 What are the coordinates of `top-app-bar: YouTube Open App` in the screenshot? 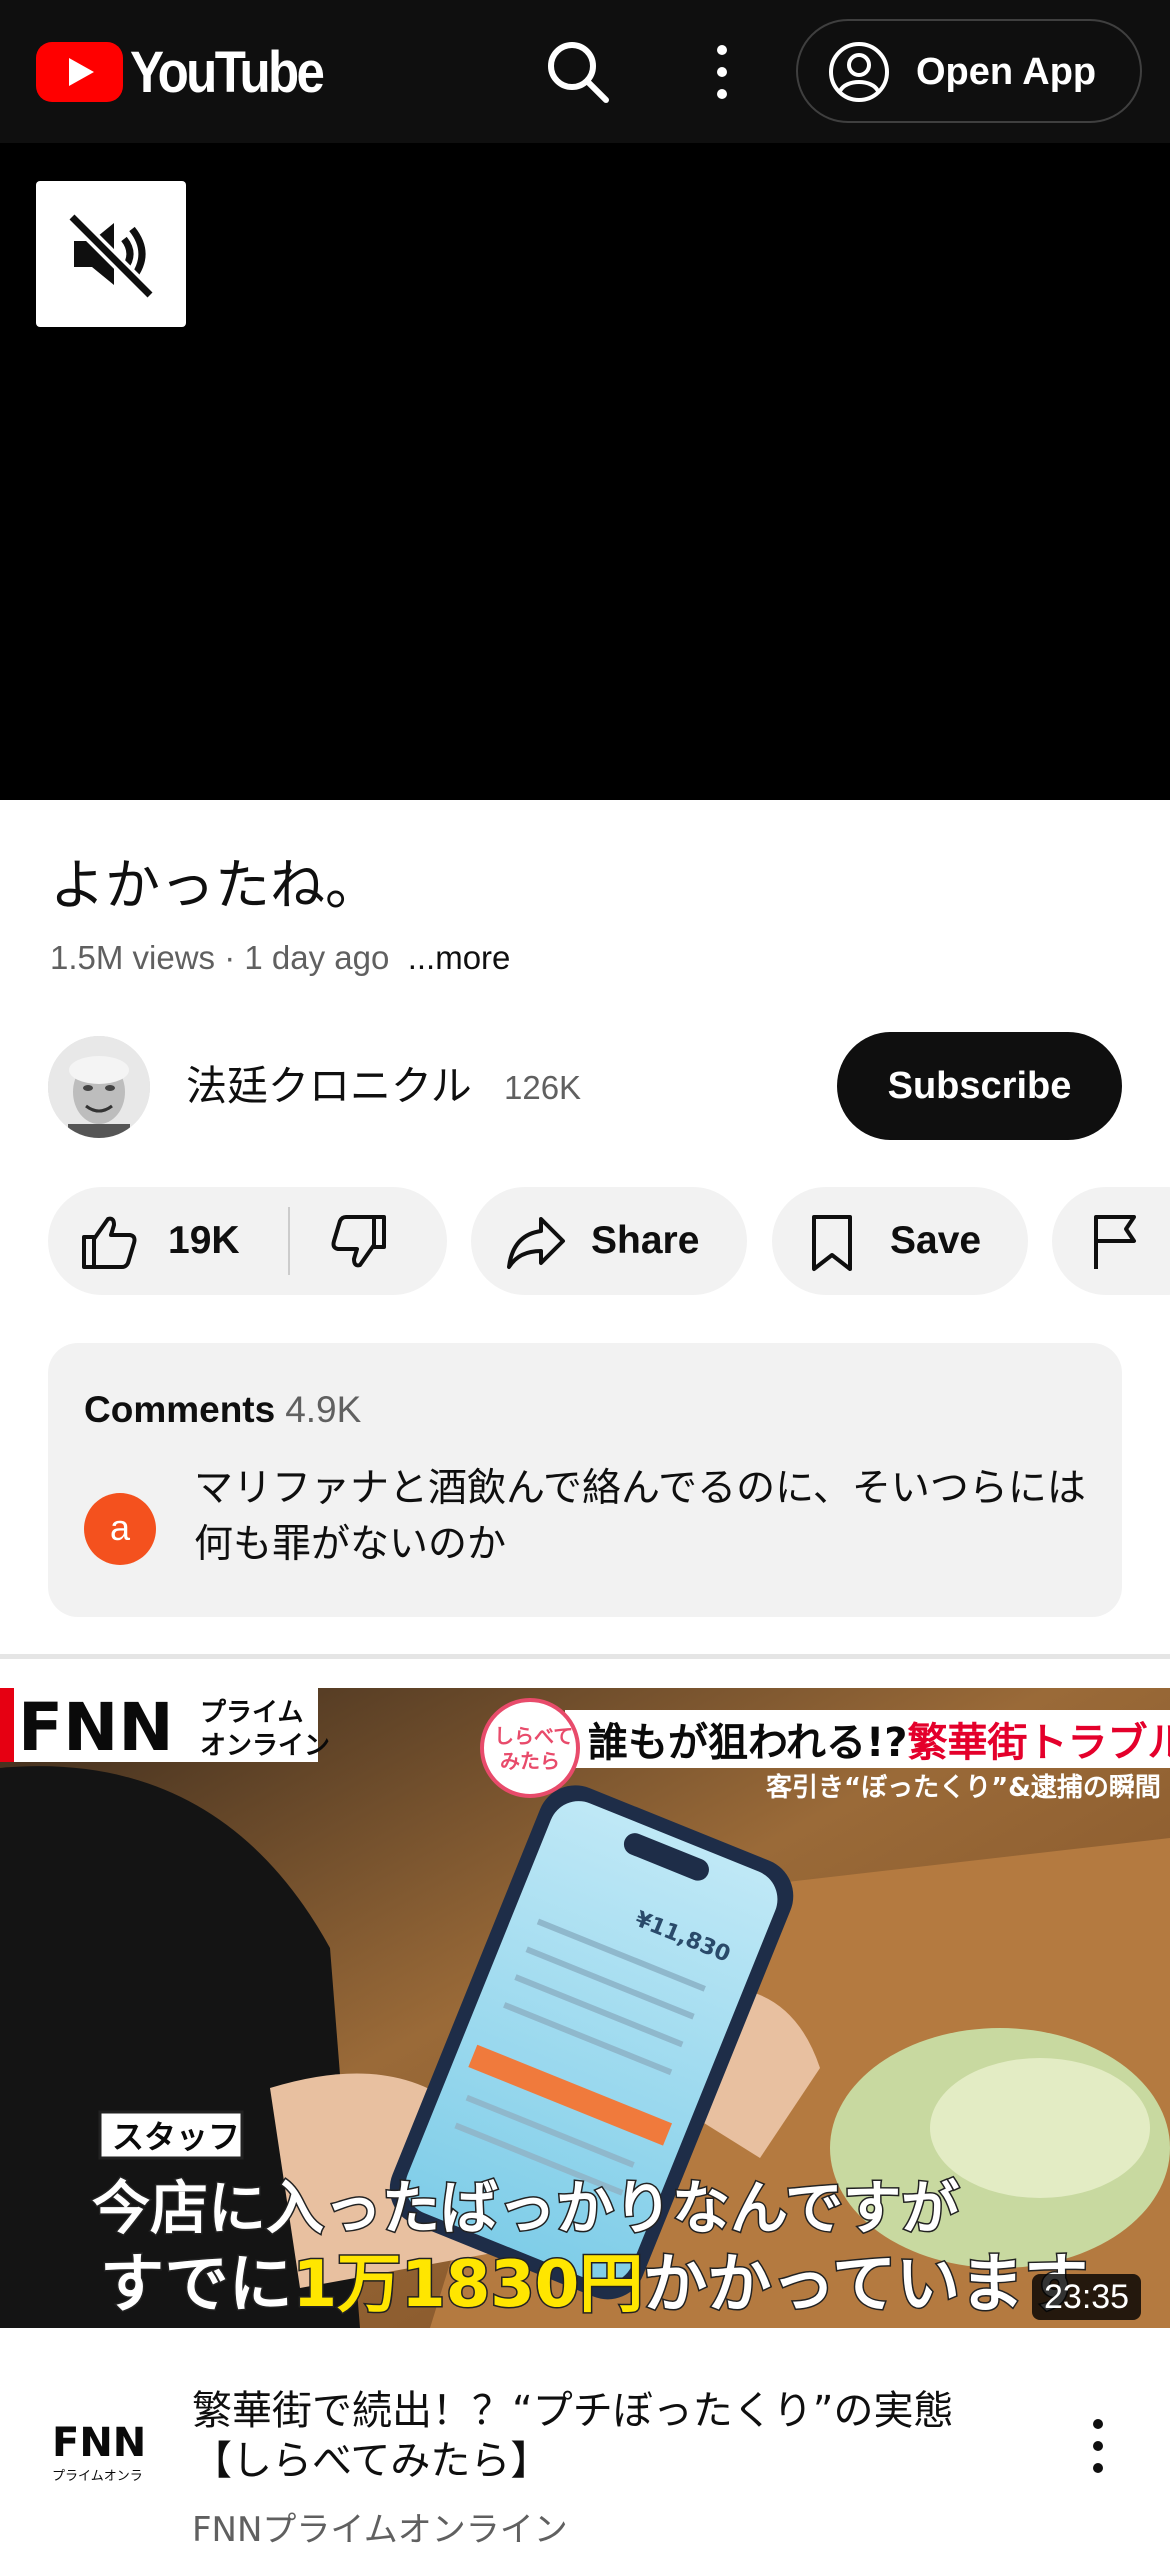 It's located at (585, 71).